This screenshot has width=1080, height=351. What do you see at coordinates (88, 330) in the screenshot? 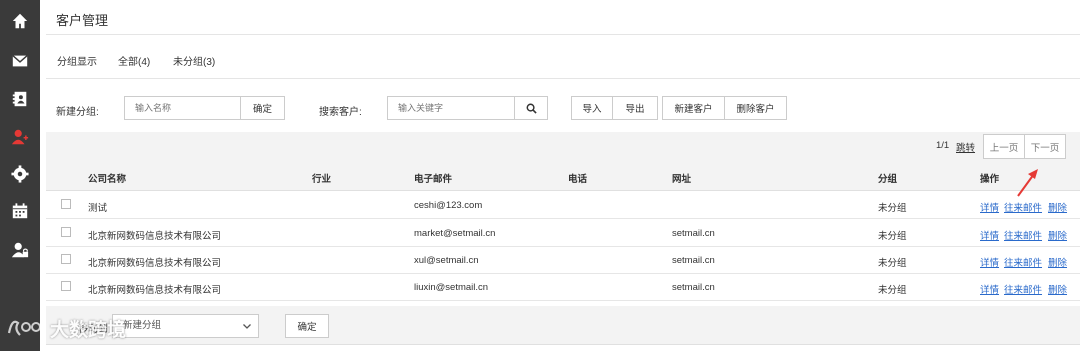
I see `watermark-text: 大数跨境` at bounding box center [88, 330].